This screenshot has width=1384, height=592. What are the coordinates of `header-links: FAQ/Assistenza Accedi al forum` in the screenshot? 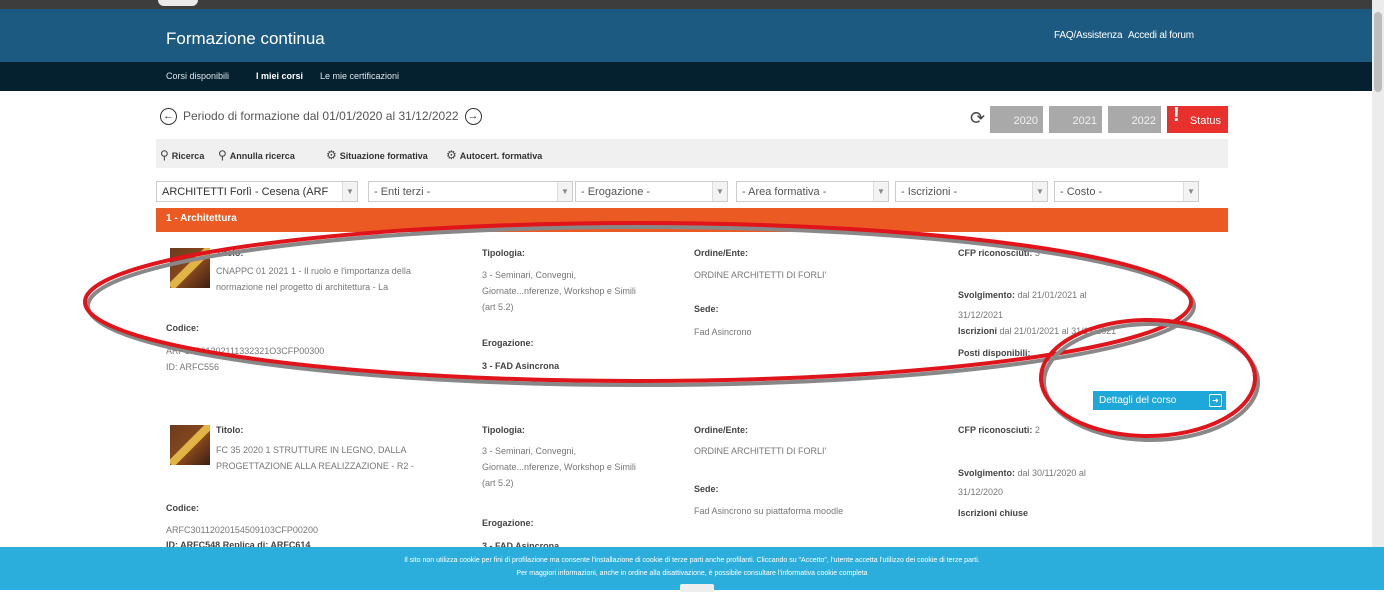 It's located at (1124, 35).